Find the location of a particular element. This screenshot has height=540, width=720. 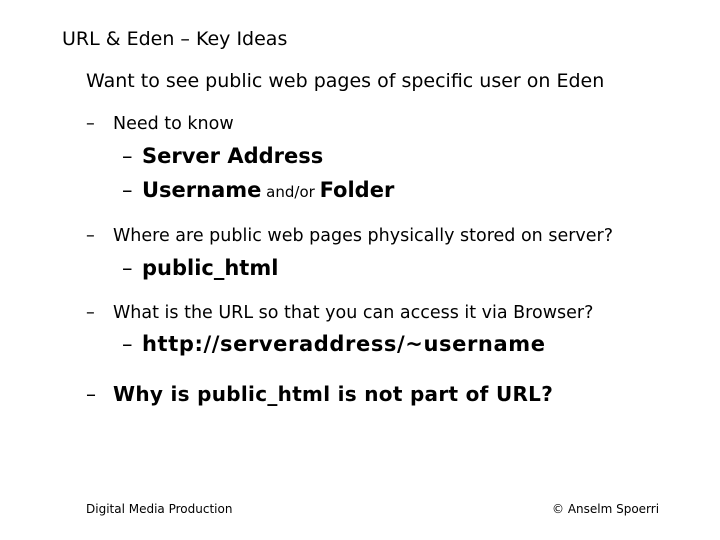

bullet-need-to-know: – Need to know is located at coordinates (160, 124).